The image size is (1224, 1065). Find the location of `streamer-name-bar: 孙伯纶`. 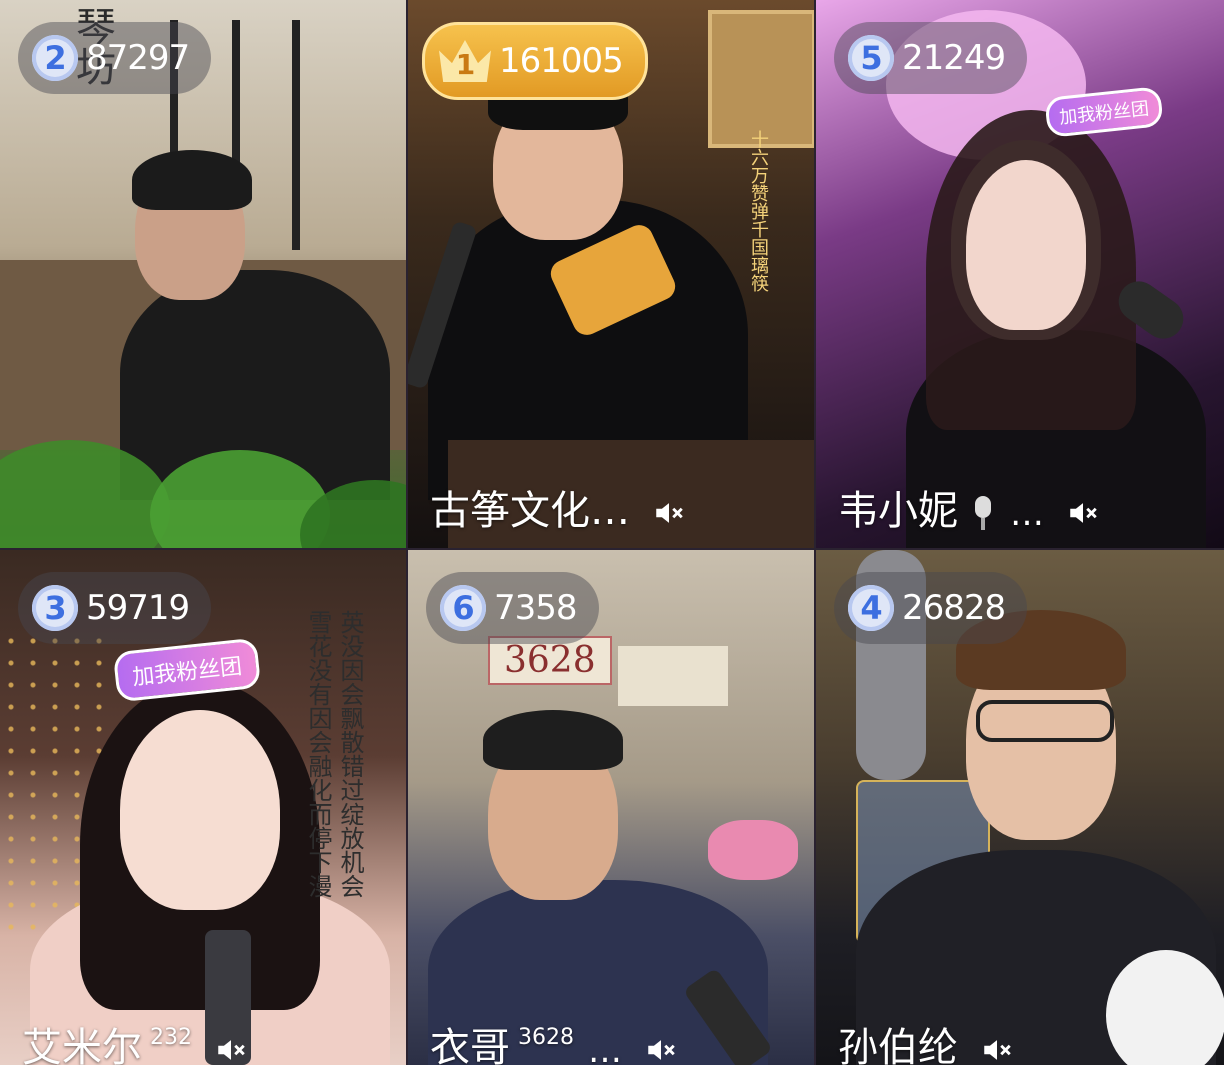

streamer-name-bar: 孙伯纶 is located at coordinates (926, 1045).